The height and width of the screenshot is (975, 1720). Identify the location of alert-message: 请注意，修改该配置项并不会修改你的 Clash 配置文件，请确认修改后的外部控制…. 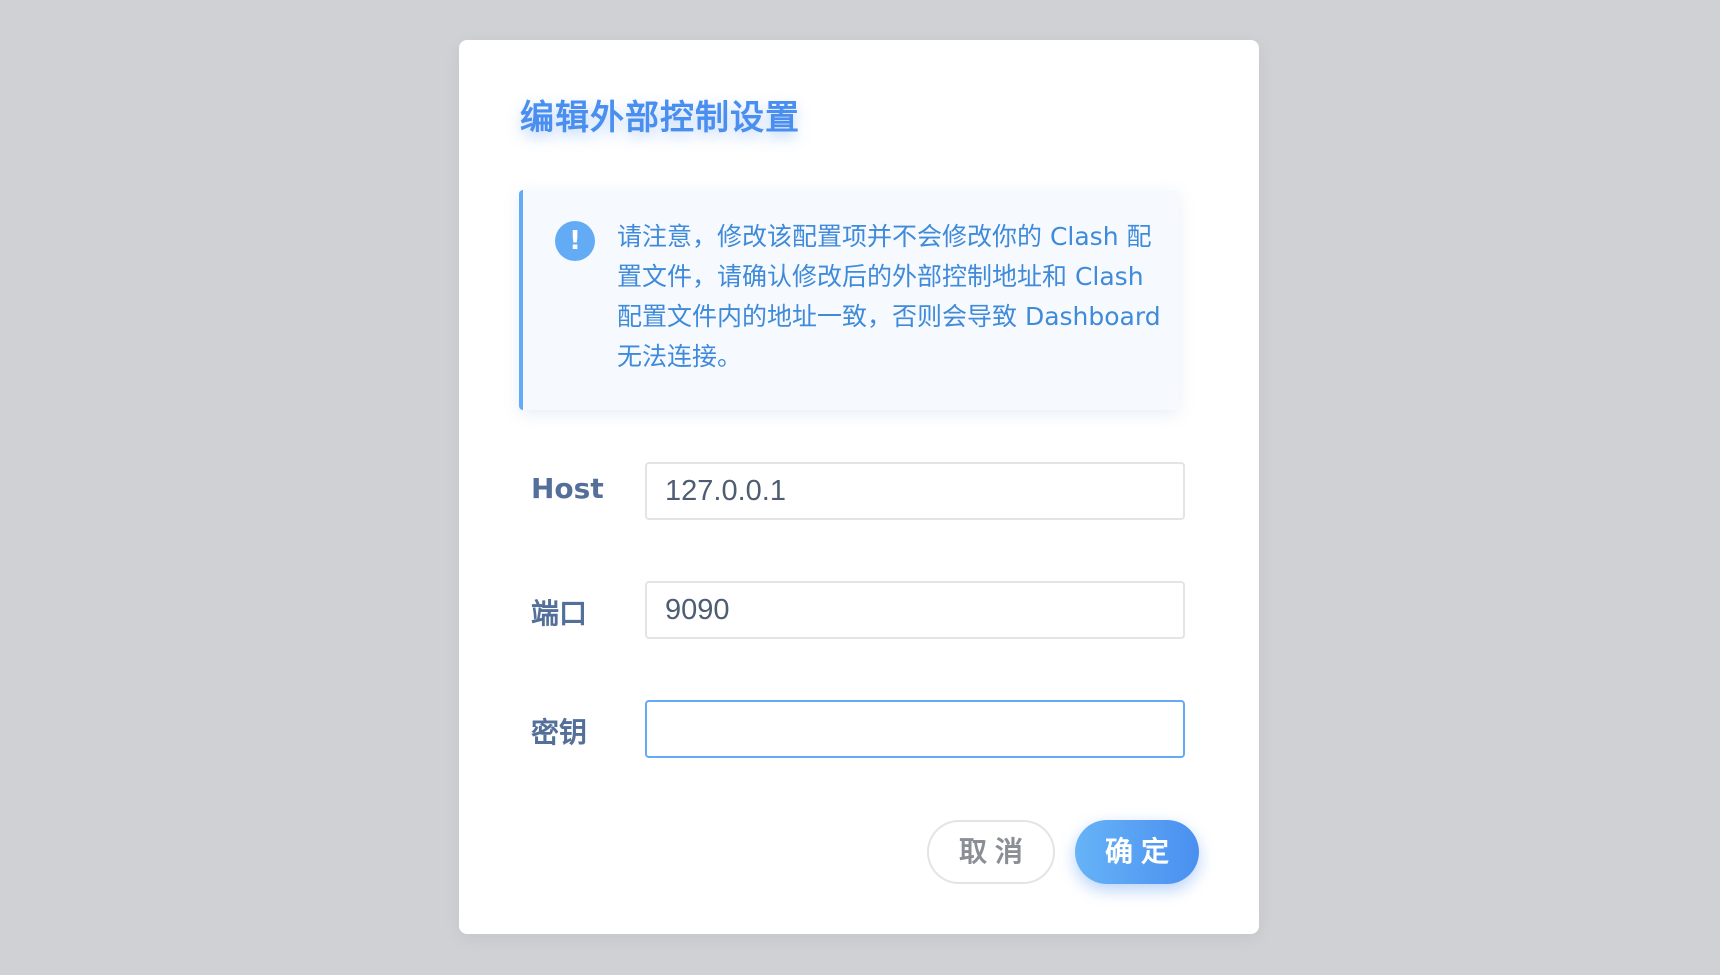
(889, 296).